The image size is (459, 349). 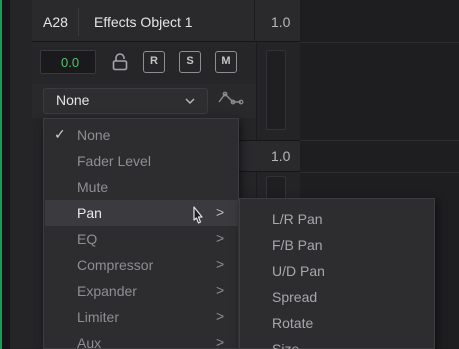 I want to click on track-name: Effects Object 1, so click(x=143, y=22).